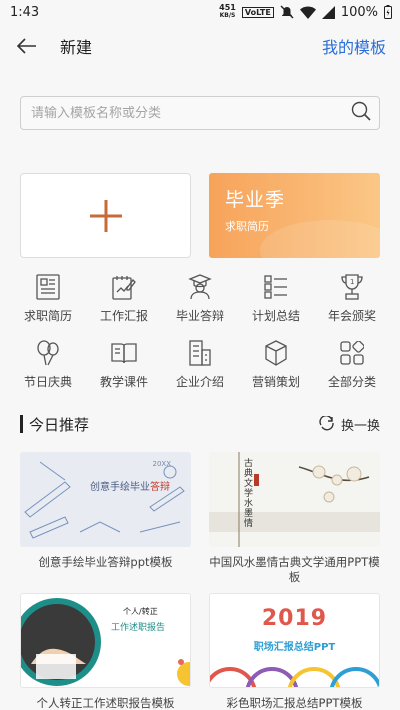 This screenshot has width=400, height=710. I want to click on section-accent-bar, so click(21, 424).